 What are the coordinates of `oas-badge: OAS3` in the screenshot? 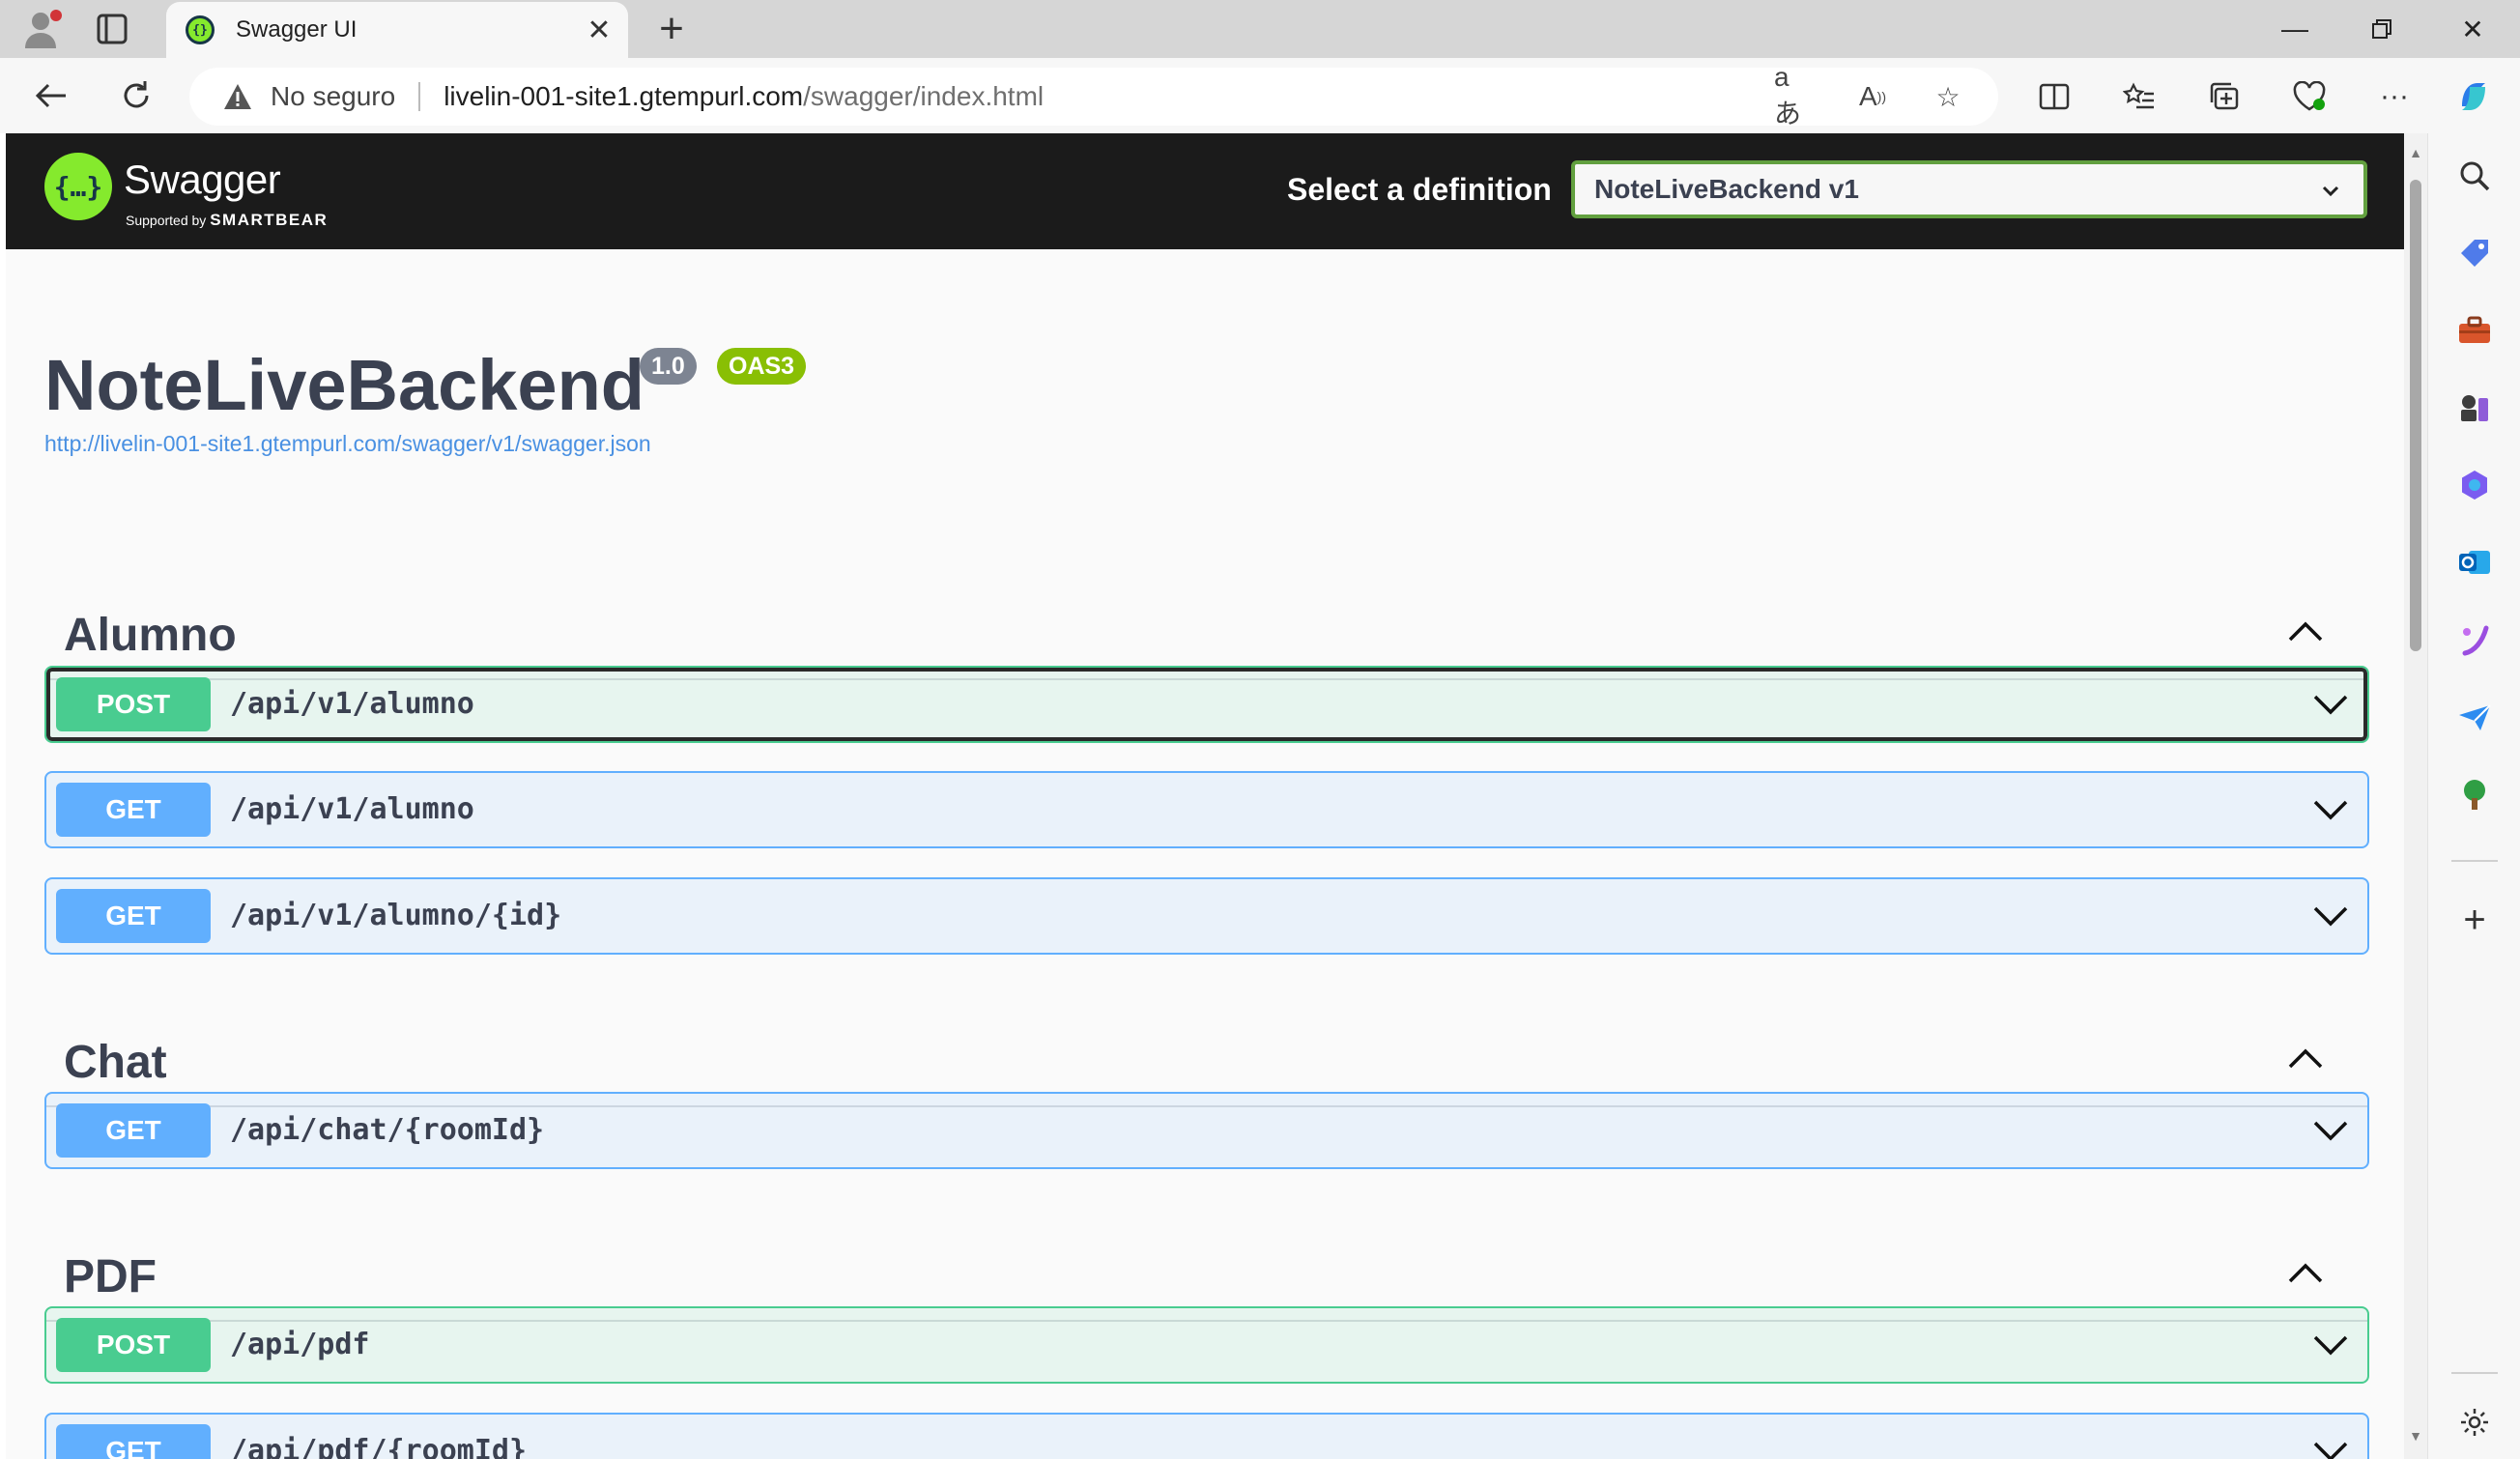 It's located at (762, 366).